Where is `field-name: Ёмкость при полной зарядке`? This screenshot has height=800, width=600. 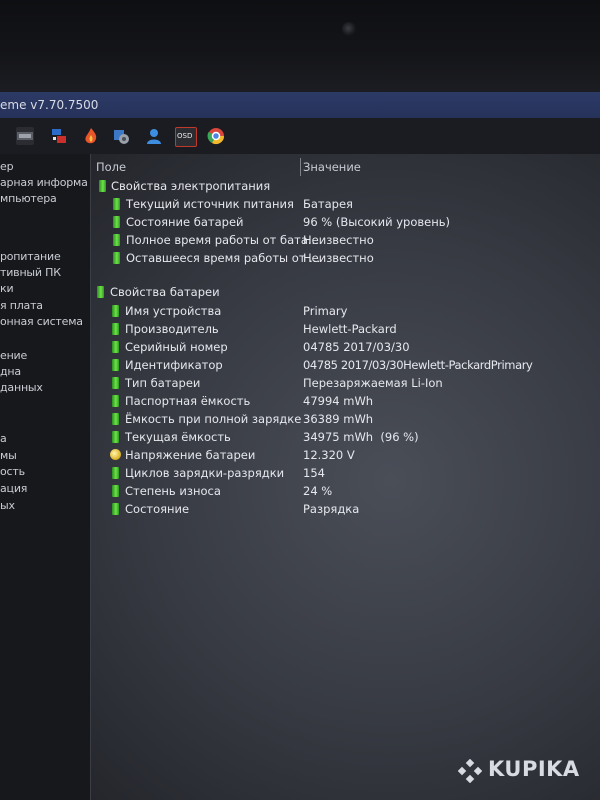
field-name: Ёмкость при полной зарядке is located at coordinates (213, 419).